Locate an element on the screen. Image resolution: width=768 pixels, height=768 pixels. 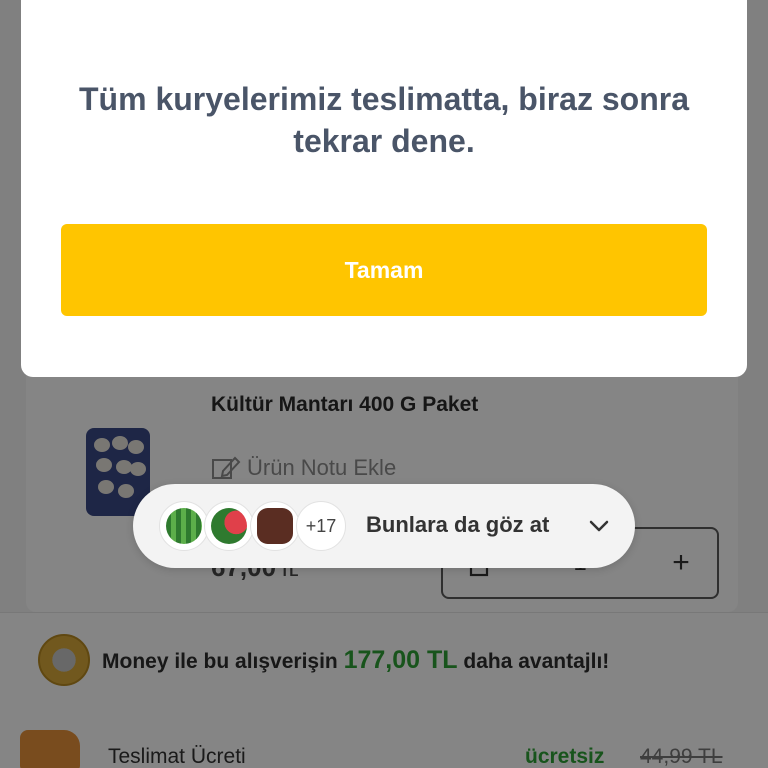
watermelon-icon is located at coordinates (229, 526).